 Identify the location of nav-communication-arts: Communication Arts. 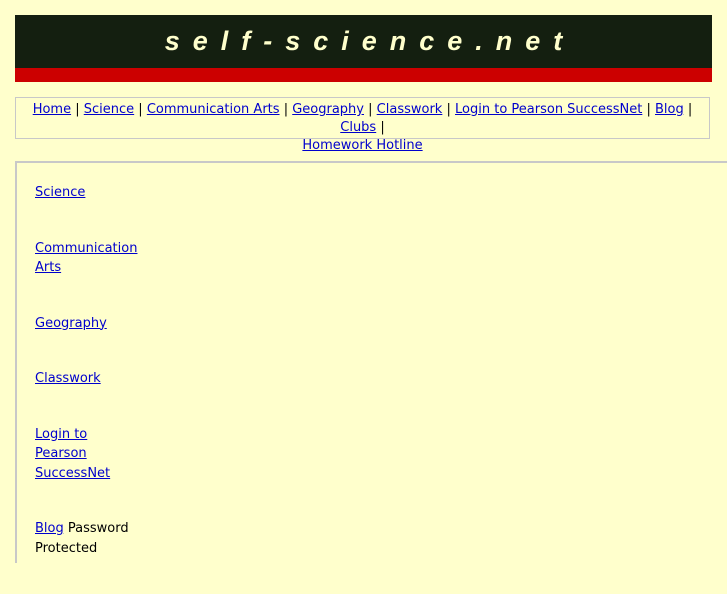
(213, 109).